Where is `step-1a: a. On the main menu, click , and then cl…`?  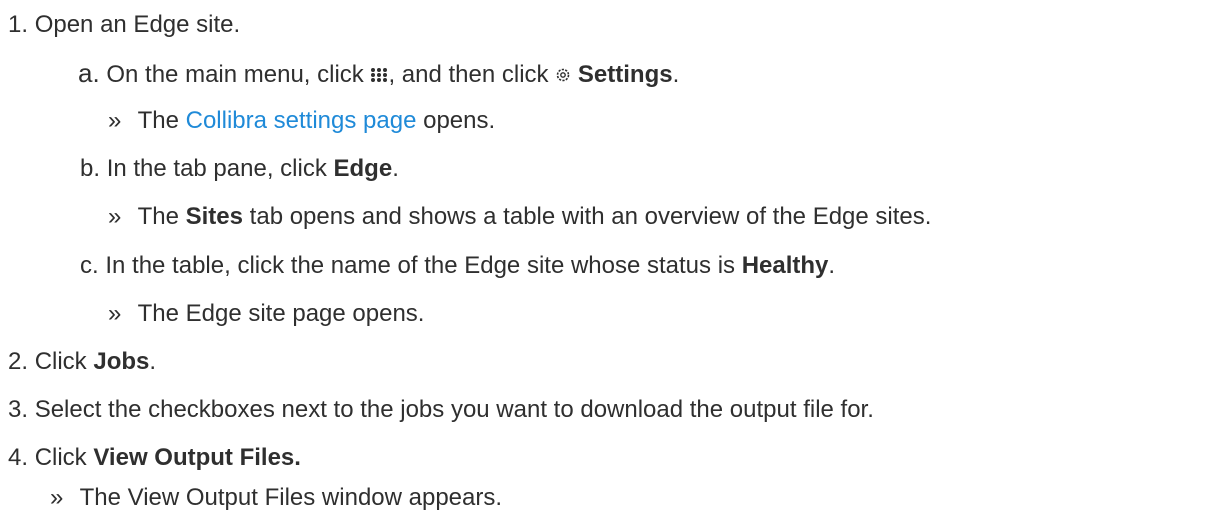
step-1a: a. On the main menu, click , and then cl… is located at coordinates (378, 74).